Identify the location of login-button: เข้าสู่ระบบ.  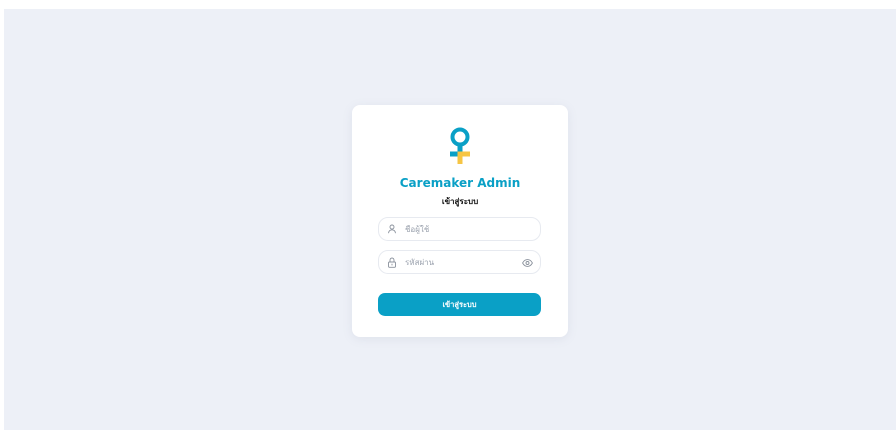
(459, 304).